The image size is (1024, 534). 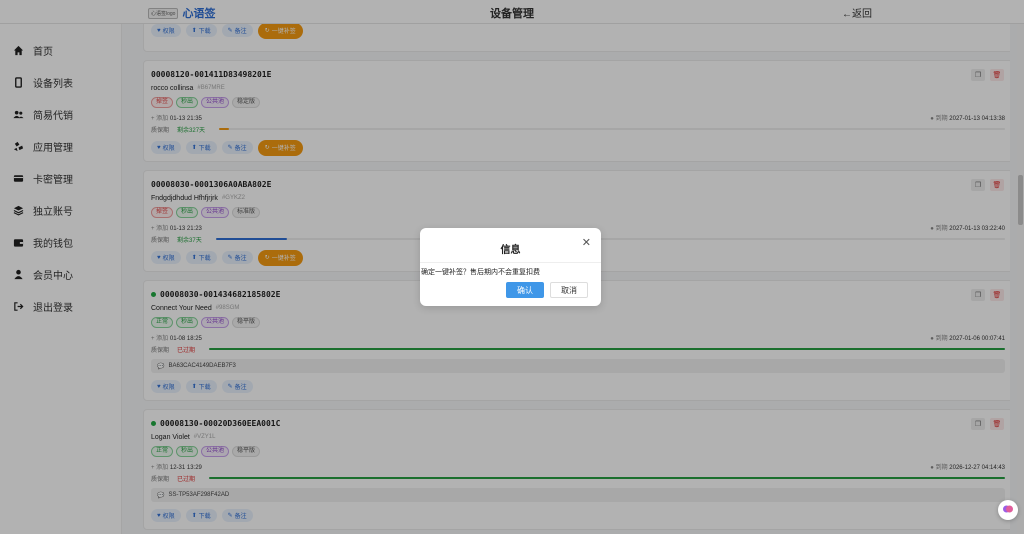 I want to click on confirm-dialog: 信息 ✕ 确定一键补签？售后期内不会重复扣费 确认 取消, so click(x=510, y=267).